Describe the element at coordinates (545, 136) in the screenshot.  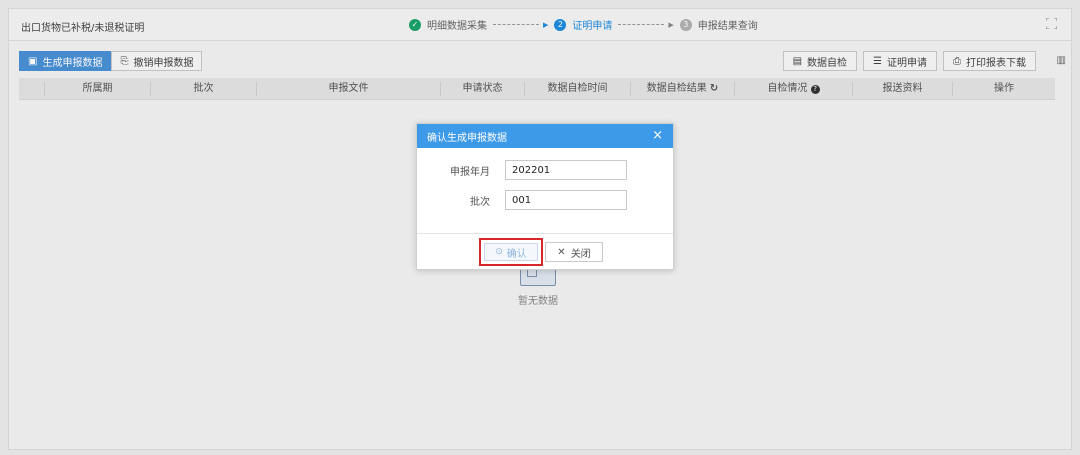
I see `dialog-header: 确认生成申报数据 ×` at that location.